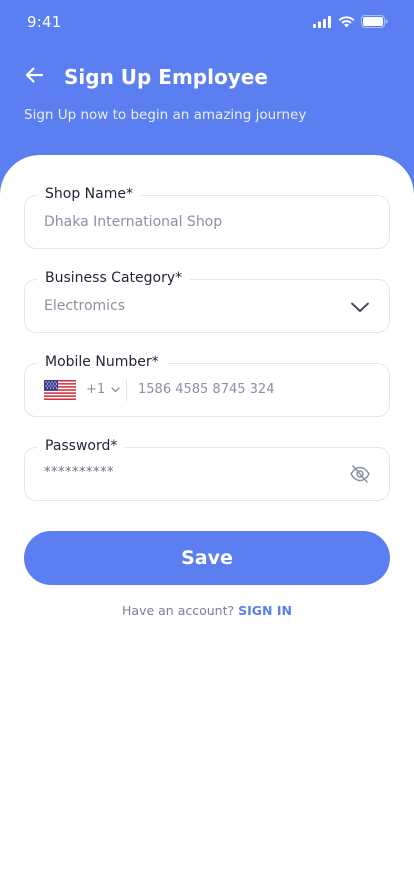 The height and width of the screenshot is (896, 414). What do you see at coordinates (102, 362) in the screenshot?
I see `mobile-number-label: Mobile Number*` at bounding box center [102, 362].